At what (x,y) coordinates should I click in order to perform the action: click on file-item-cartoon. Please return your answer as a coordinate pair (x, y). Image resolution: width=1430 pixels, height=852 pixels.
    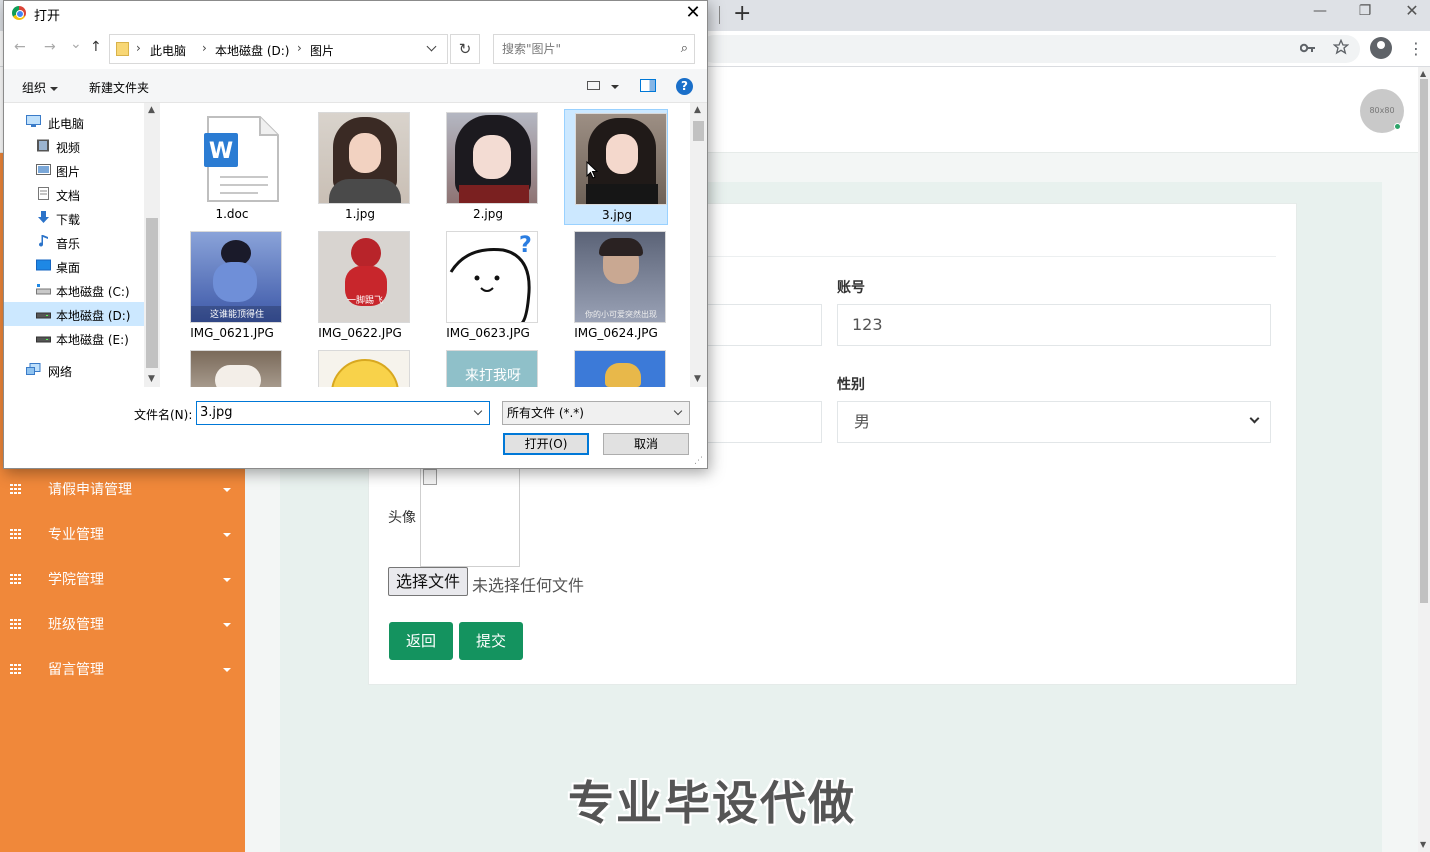
    Looking at the image, I should click on (616, 367).